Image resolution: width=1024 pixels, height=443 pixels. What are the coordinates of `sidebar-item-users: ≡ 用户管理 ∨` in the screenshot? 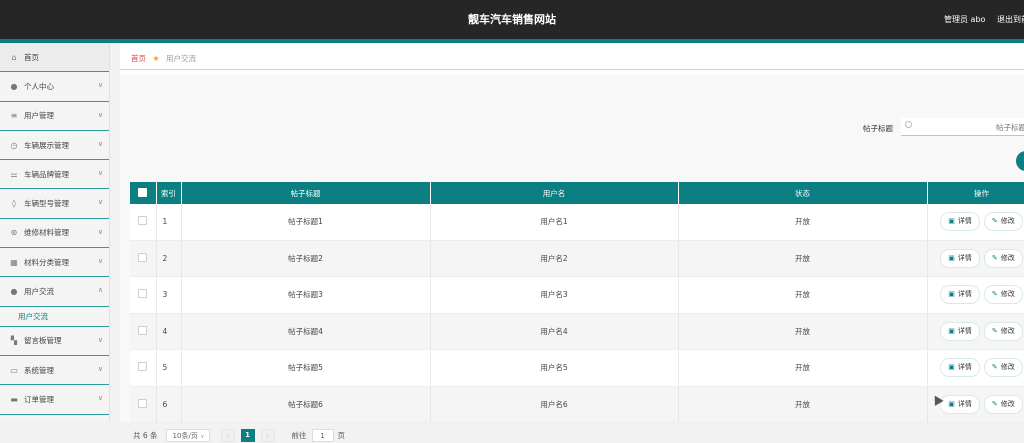 It's located at (54, 116).